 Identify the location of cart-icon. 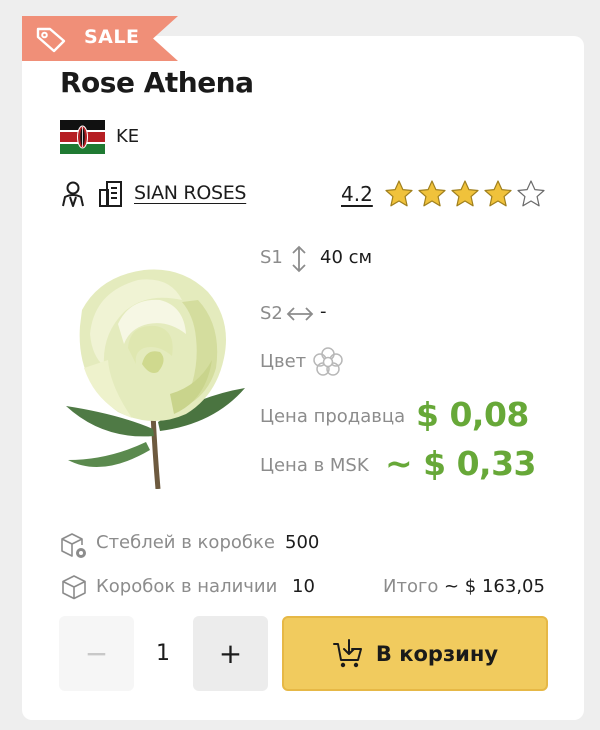
(347, 652).